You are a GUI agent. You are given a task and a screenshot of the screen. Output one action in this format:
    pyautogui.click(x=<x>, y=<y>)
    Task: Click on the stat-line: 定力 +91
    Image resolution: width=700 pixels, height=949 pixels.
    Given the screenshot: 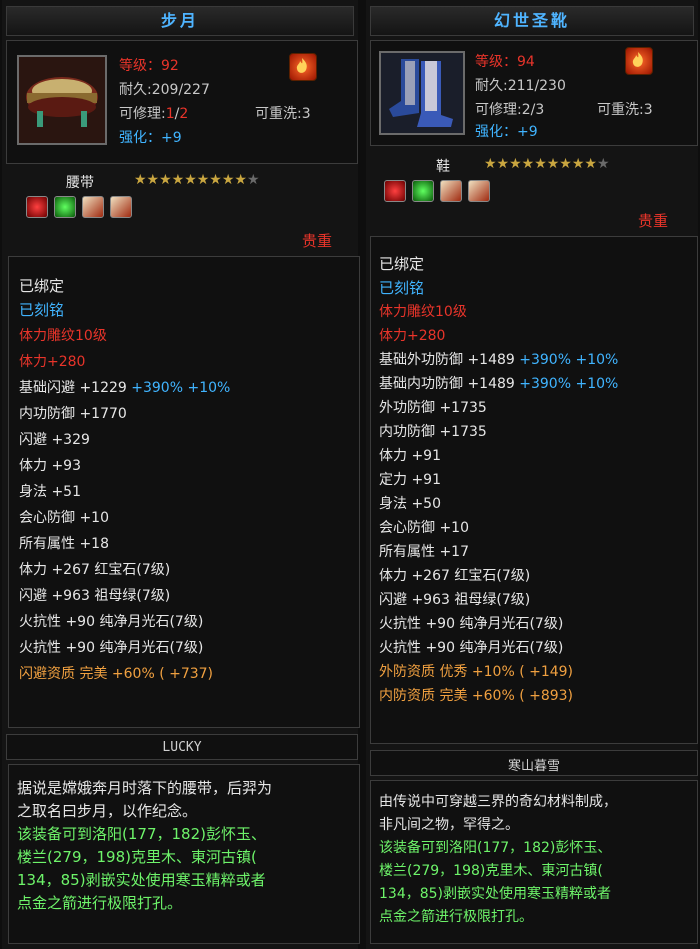 What is the action you would take?
    pyautogui.click(x=410, y=480)
    